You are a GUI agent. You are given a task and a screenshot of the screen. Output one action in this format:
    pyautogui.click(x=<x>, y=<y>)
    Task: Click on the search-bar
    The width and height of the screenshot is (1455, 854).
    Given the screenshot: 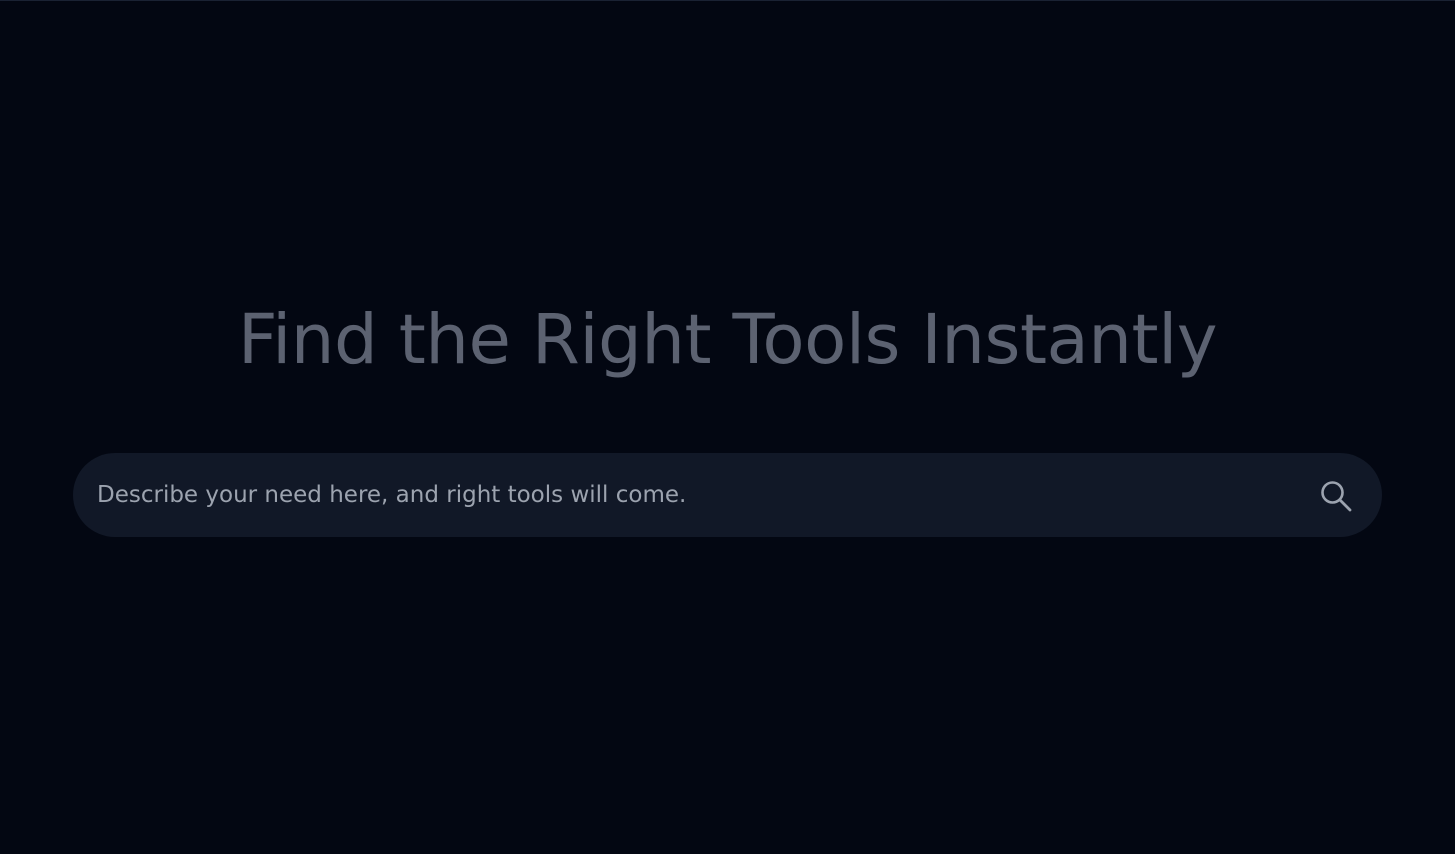 What is the action you would take?
    pyautogui.click(x=727, y=495)
    